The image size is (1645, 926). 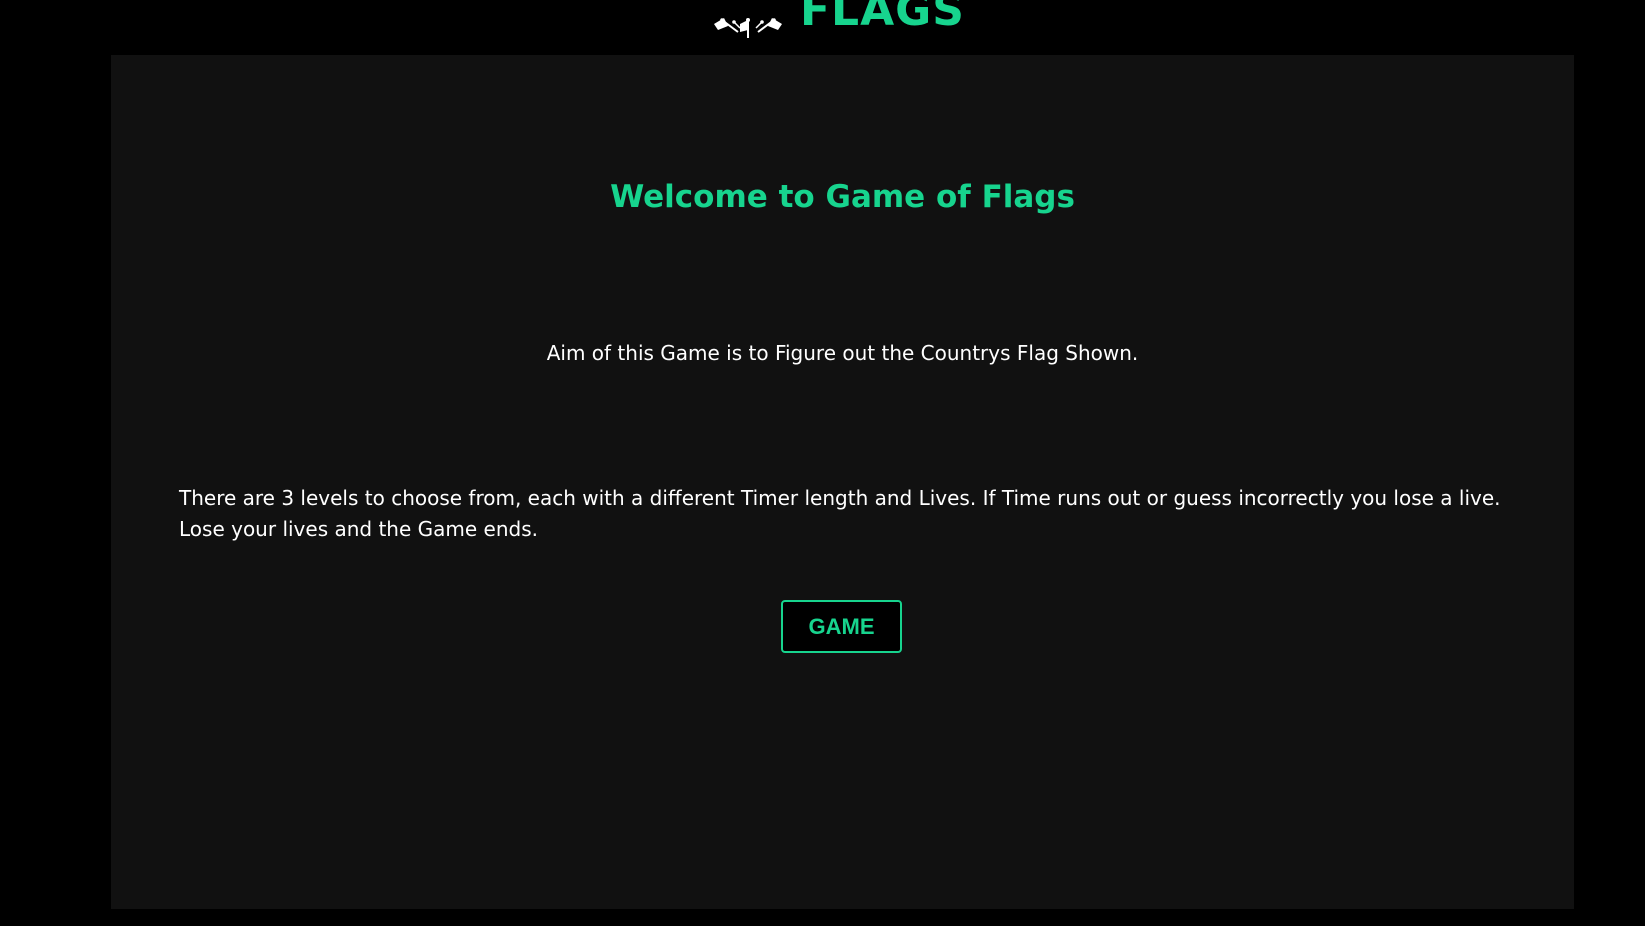 What do you see at coordinates (748, 28) in the screenshot?
I see `crossed-flags-logo-icon` at bounding box center [748, 28].